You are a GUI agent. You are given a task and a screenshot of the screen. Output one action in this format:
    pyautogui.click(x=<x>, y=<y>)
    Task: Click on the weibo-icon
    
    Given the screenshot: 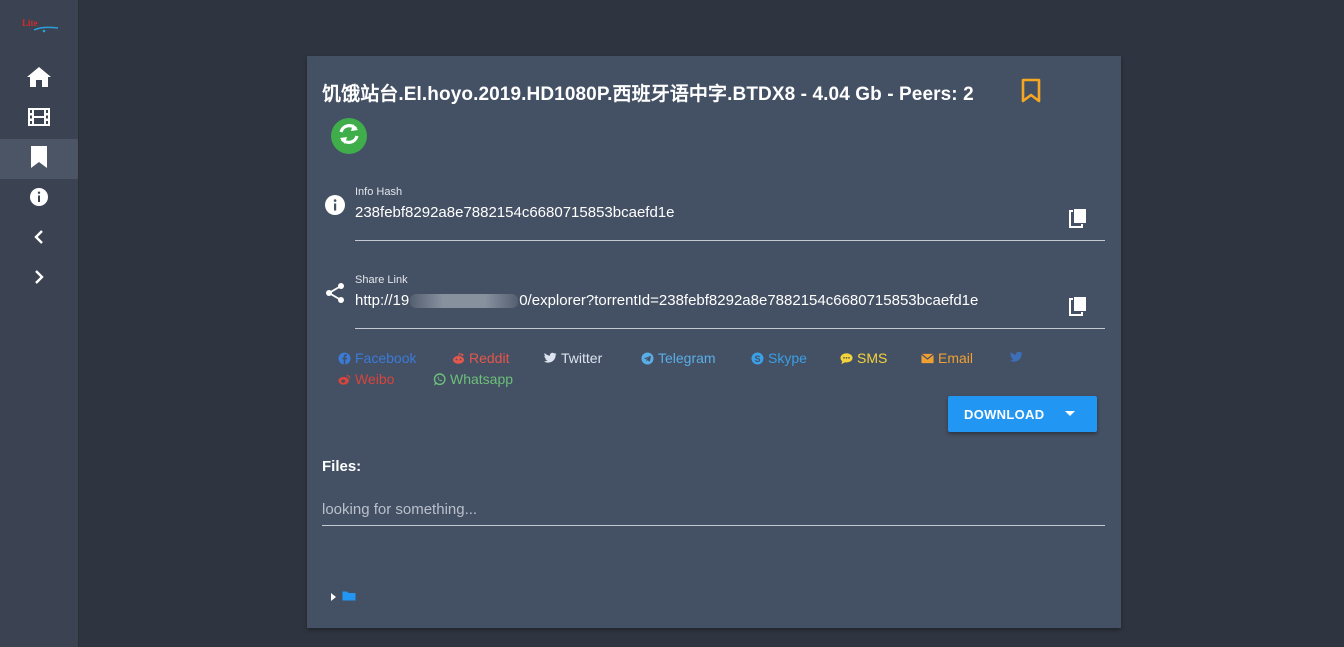 What is the action you would take?
    pyautogui.click(x=344, y=379)
    